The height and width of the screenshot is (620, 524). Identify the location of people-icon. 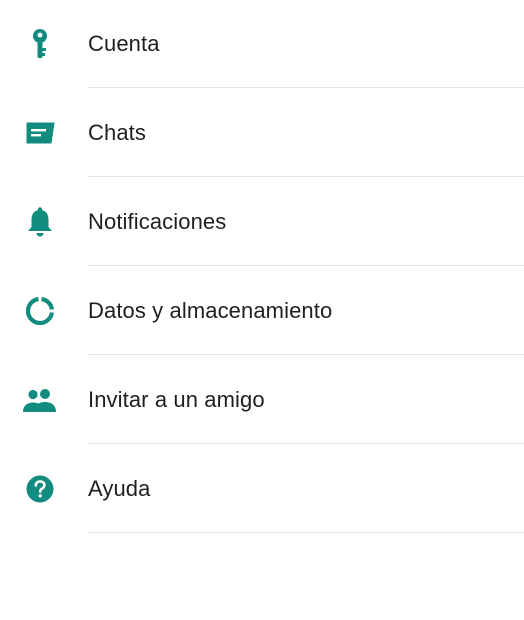
(40, 400).